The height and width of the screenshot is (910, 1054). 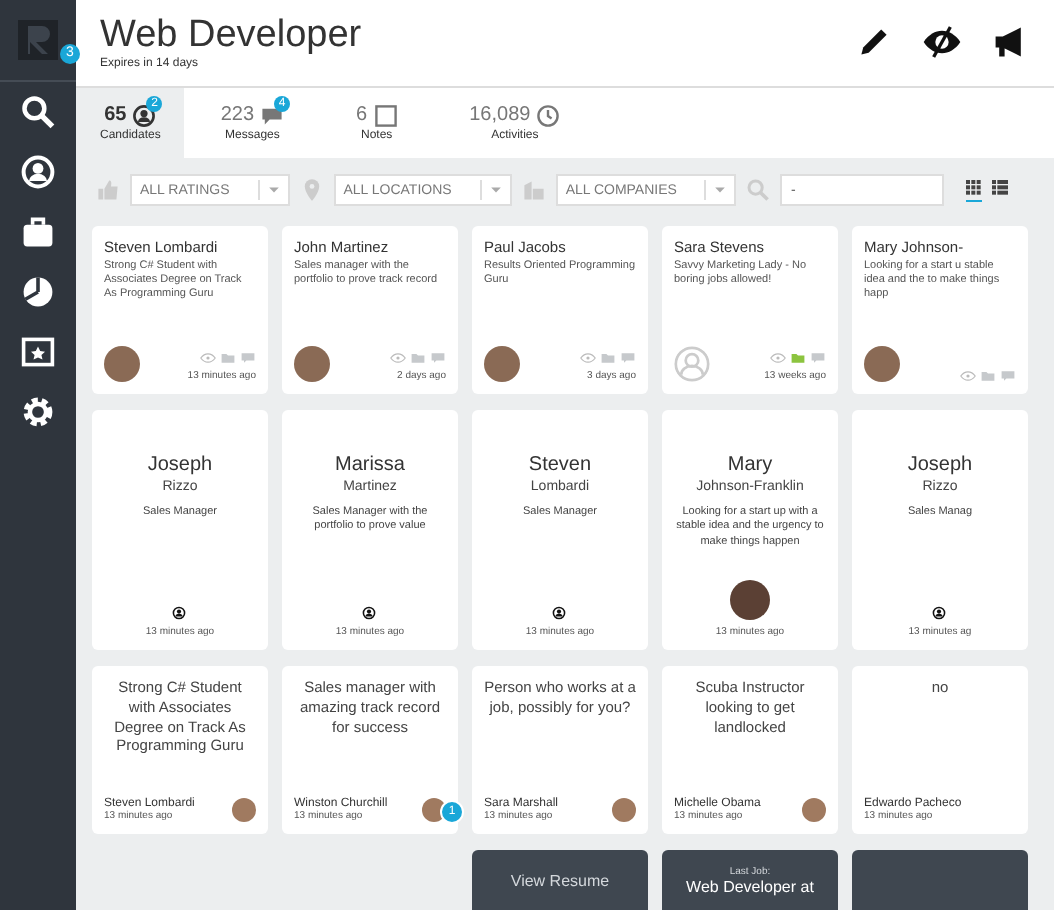 What do you see at coordinates (38, 232) in the screenshot?
I see `briefcase-icon` at bounding box center [38, 232].